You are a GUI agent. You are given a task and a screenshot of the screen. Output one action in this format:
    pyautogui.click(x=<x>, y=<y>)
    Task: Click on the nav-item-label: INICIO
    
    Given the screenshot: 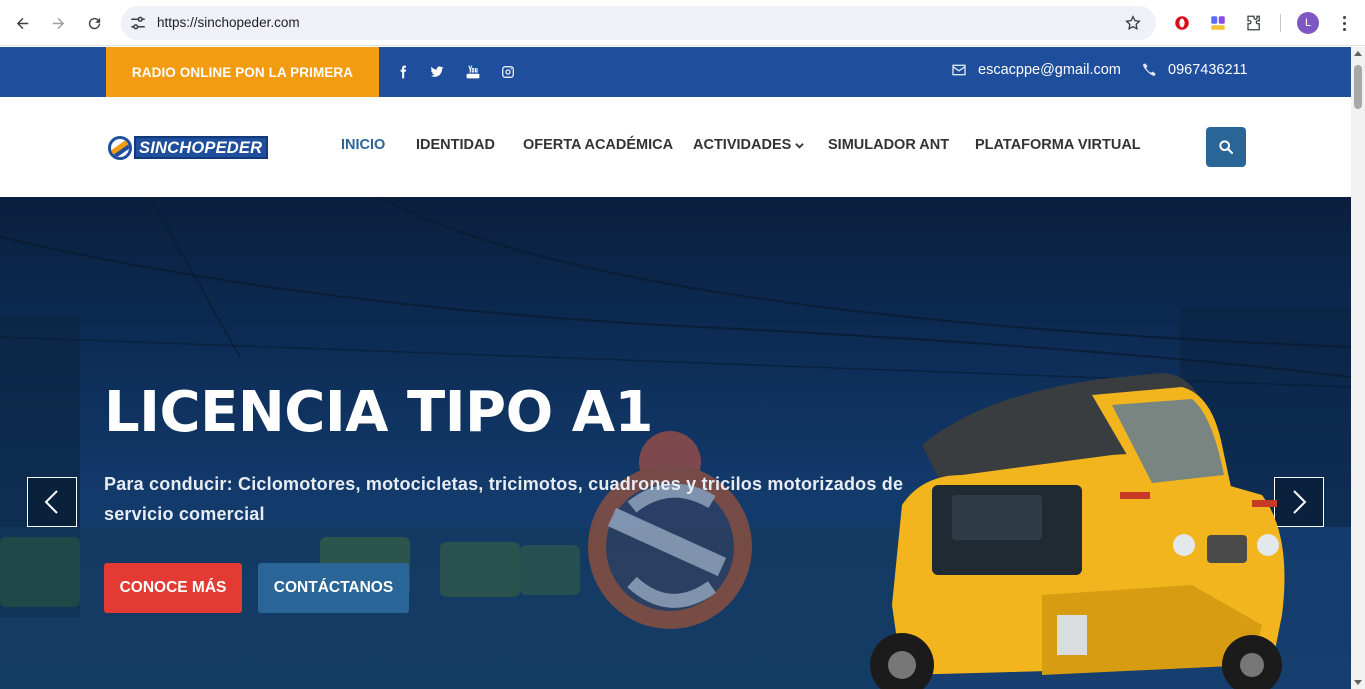 What is the action you would take?
    pyautogui.click(x=363, y=145)
    